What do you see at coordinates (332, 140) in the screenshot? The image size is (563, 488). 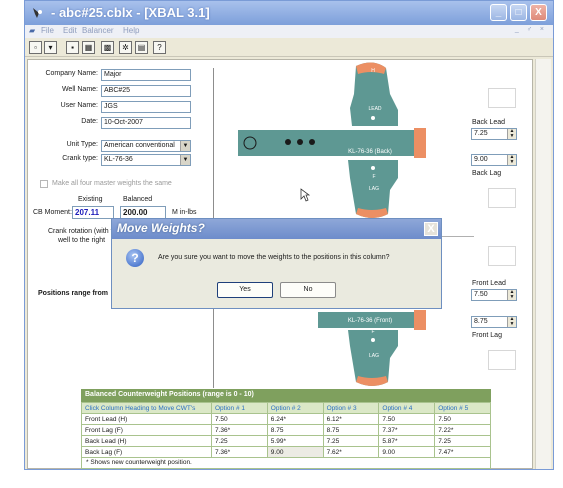 I see `back-crank-diagram: H LEAD F LAG KL-76-36 (Back)` at bounding box center [332, 140].